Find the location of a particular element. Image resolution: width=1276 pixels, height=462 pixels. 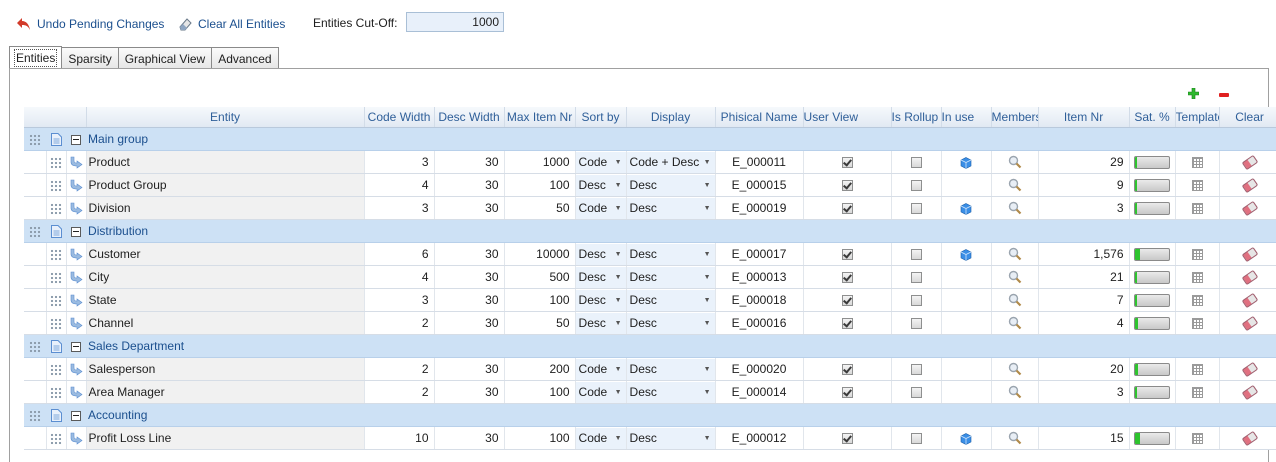

entity-row: Product Group 4 30 100 Desc ▼ Desc ▼ E_000015 9 is located at coordinates (650, 185).